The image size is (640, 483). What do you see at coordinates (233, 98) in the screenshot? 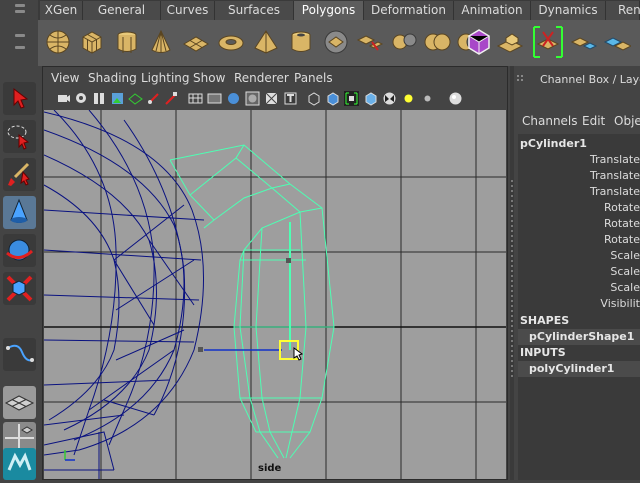
I see `smooth-shade-icon` at bounding box center [233, 98].